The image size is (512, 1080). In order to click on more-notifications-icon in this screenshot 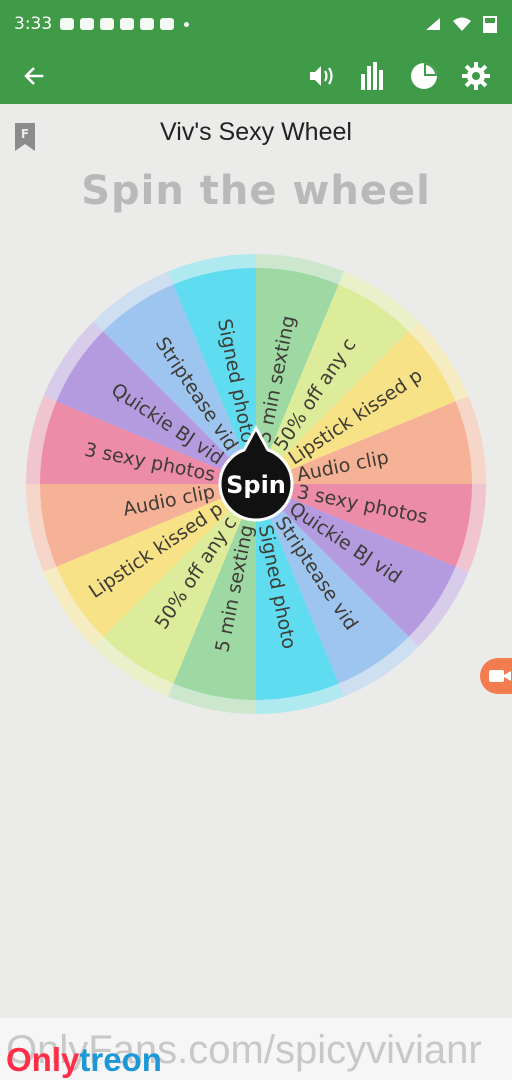, I will do `click(187, 24)`.